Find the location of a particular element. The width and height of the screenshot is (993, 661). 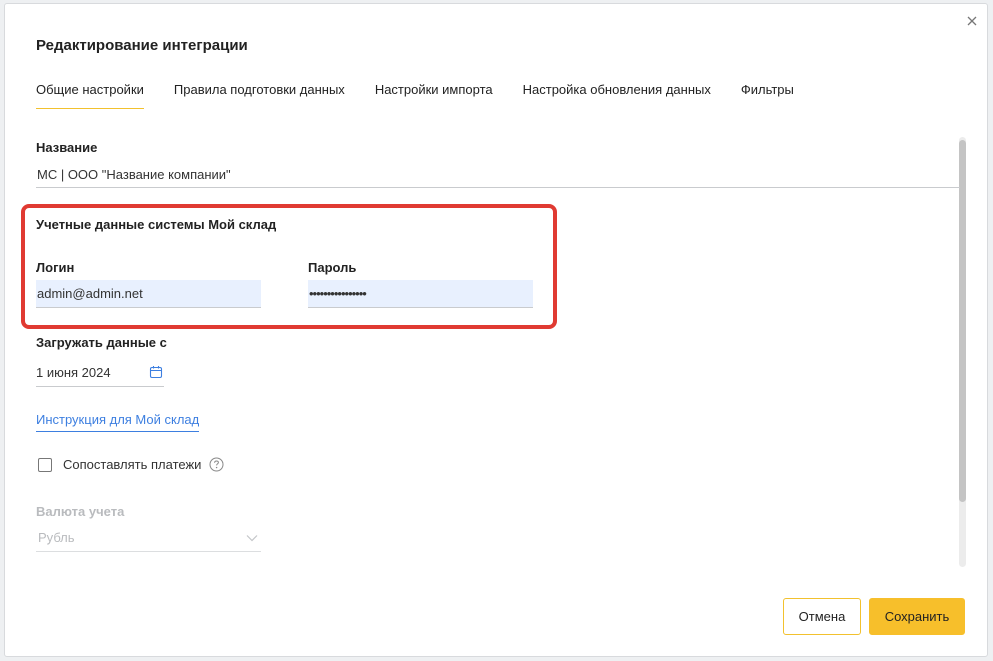

login-input is located at coordinates (148, 294).